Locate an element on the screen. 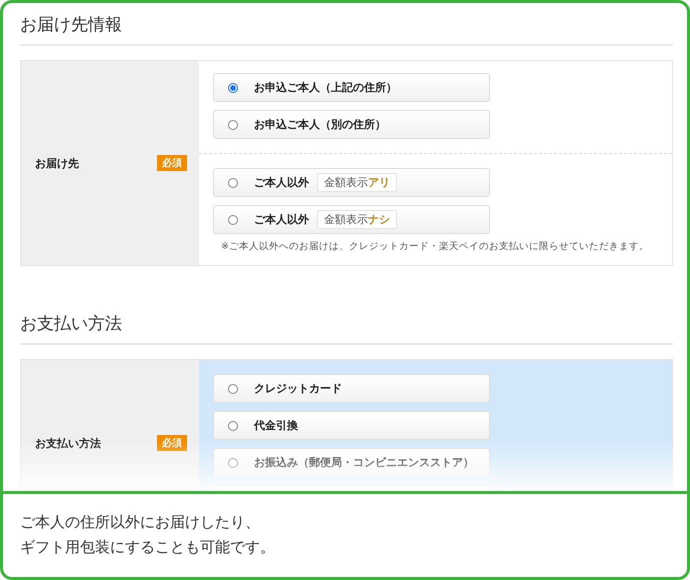 The image size is (690, 580). radio-option: ご本人以外 金額表示ナシ is located at coordinates (351, 219).